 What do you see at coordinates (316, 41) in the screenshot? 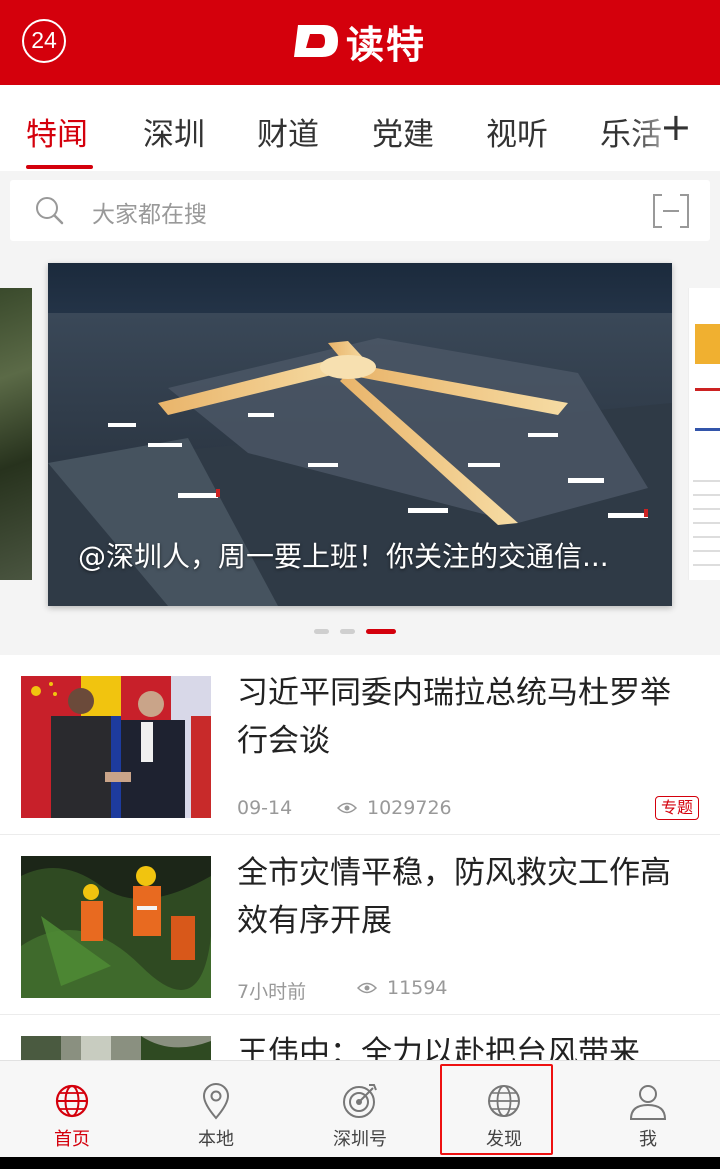
I see `logo-d-icon` at bounding box center [316, 41].